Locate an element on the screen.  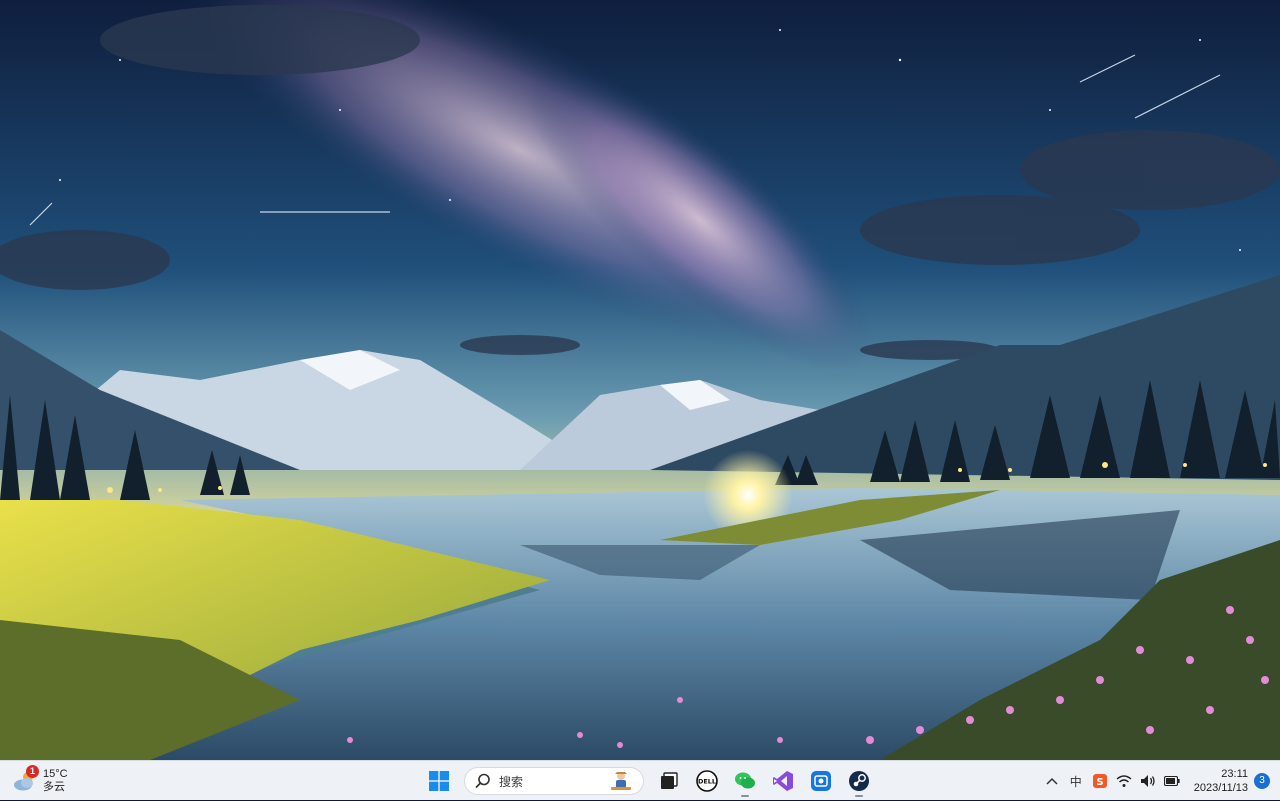
show-hidden-icons-button is located at coordinates (1052, 781).